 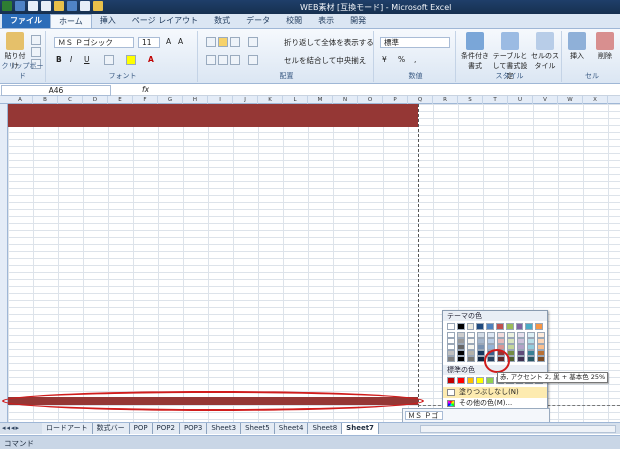 What do you see at coordinates (495, 100) in the screenshot?
I see `column-header: T` at bounding box center [495, 100].